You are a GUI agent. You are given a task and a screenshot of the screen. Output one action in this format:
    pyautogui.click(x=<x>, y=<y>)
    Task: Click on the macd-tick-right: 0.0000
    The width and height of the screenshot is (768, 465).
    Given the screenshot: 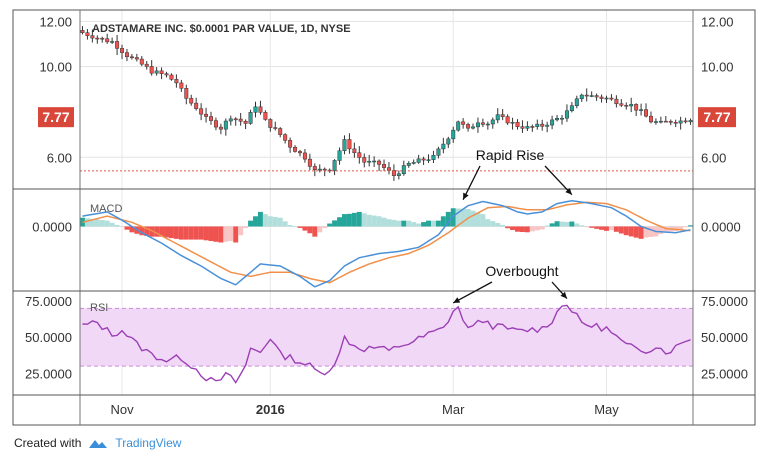 What is the action you would take?
    pyautogui.click(x=721, y=226)
    